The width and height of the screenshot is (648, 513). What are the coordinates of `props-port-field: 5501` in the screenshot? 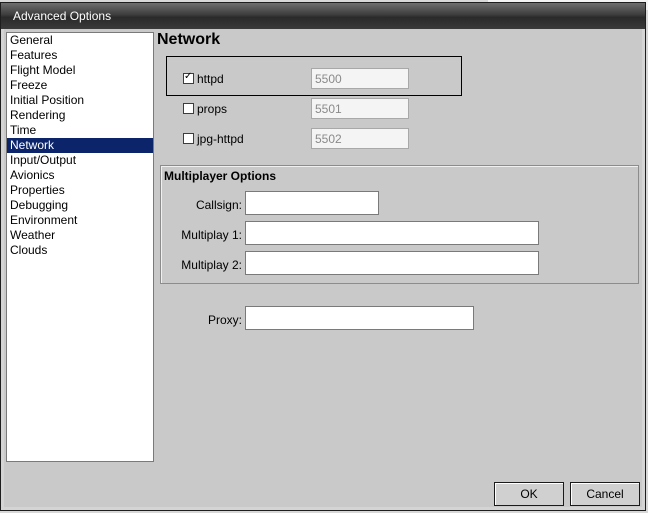 It's located at (360, 108).